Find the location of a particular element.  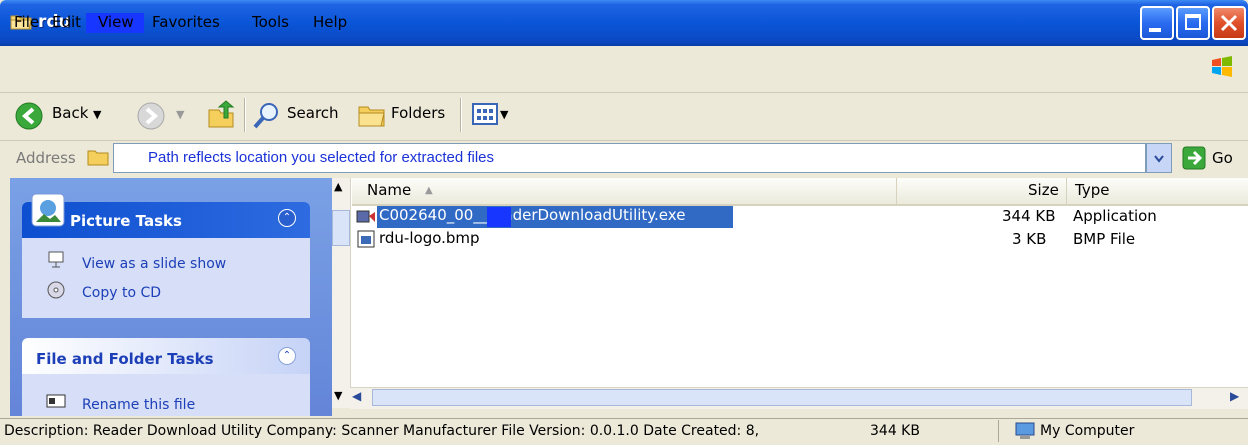

file-type-bmp: BMP File is located at coordinates (1104, 239).